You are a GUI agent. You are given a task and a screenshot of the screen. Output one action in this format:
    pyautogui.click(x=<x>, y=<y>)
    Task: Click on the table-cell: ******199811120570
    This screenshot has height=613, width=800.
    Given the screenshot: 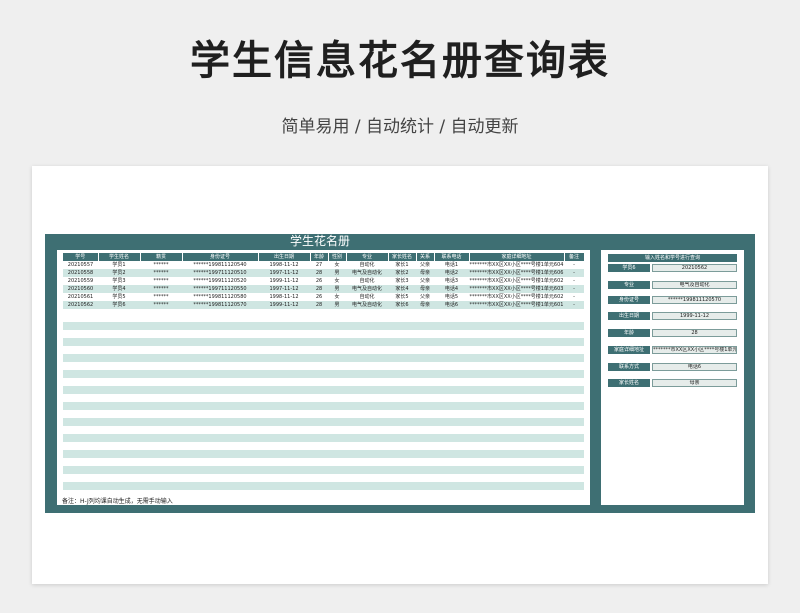 What is the action you would take?
    pyautogui.click(x=220, y=305)
    